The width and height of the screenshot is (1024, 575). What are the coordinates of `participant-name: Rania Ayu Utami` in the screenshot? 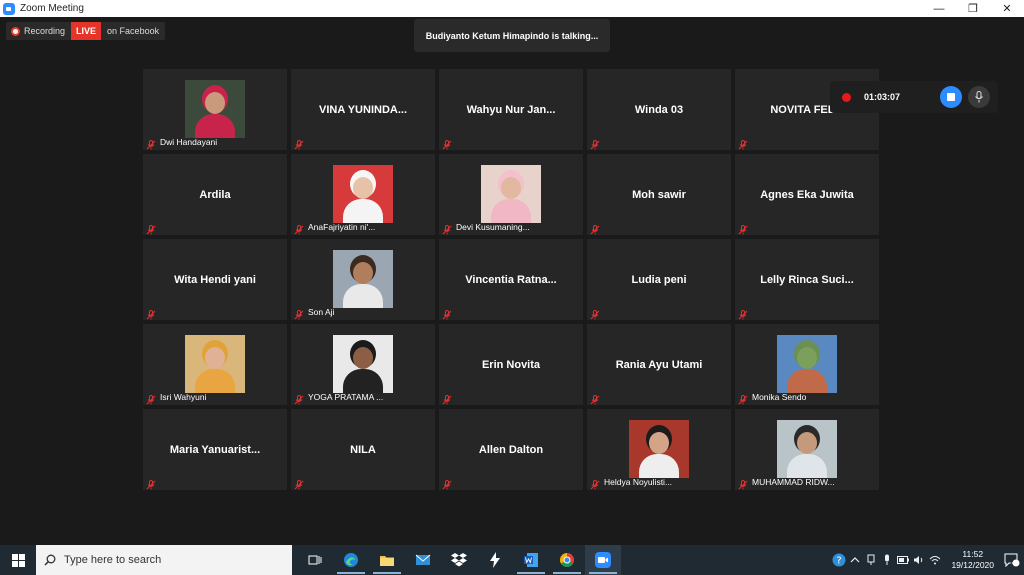 It's located at (659, 364).